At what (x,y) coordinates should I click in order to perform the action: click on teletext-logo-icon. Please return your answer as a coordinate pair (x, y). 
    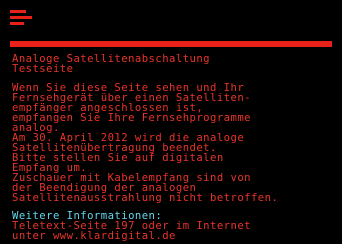
    Looking at the image, I should click on (21, 18).